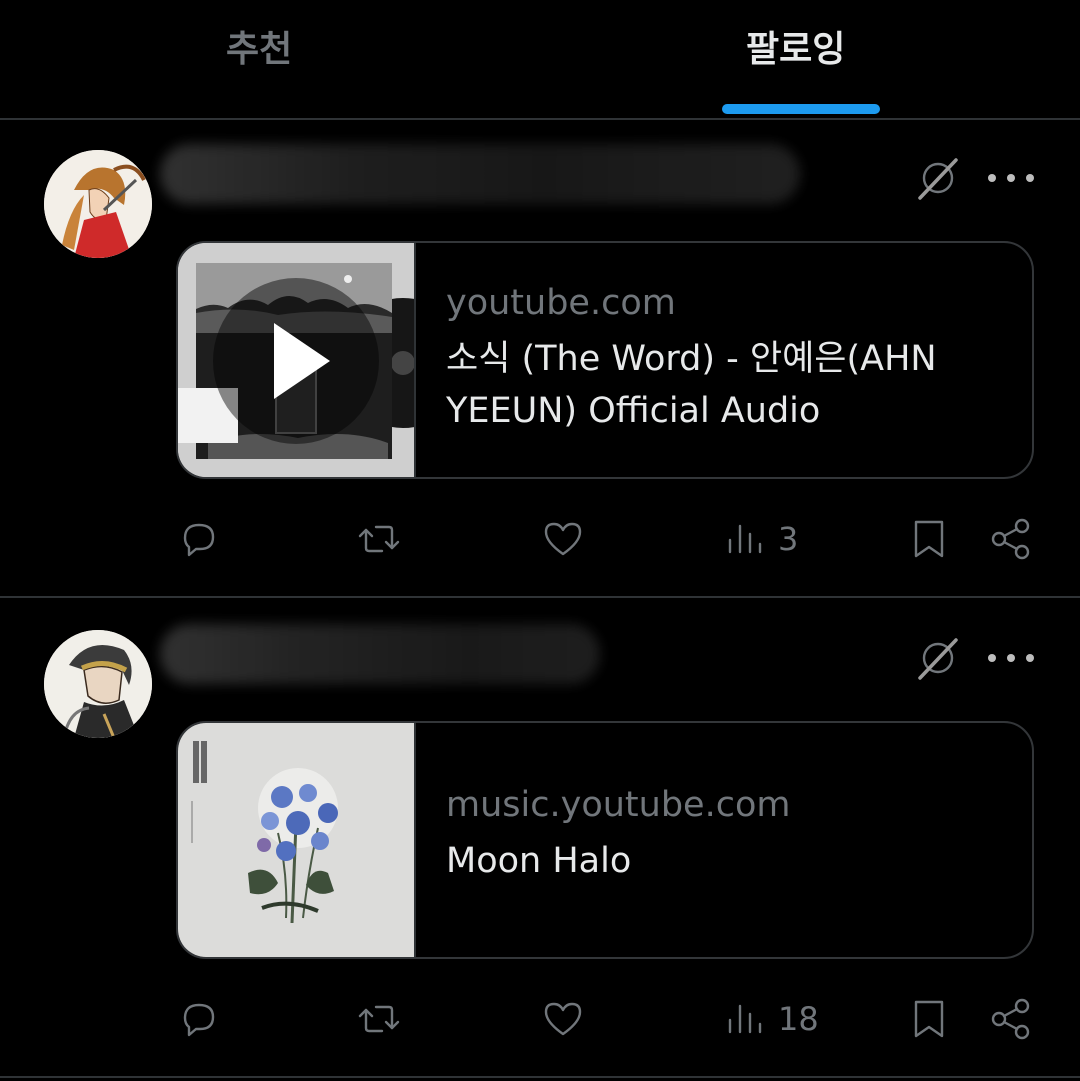 The height and width of the screenshot is (1081, 1080). What do you see at coordinates (540, 60) in the screenshot?
I see `timeline-tabs: 추천 팔로잉` at bounding box center [540, 60].